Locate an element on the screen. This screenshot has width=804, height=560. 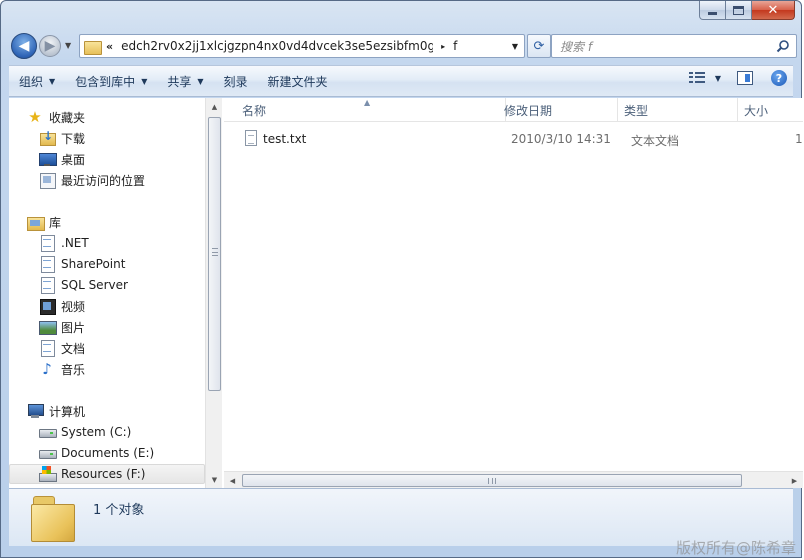
scroll-up-icon: ▲ is located at coordinates (214, 106).